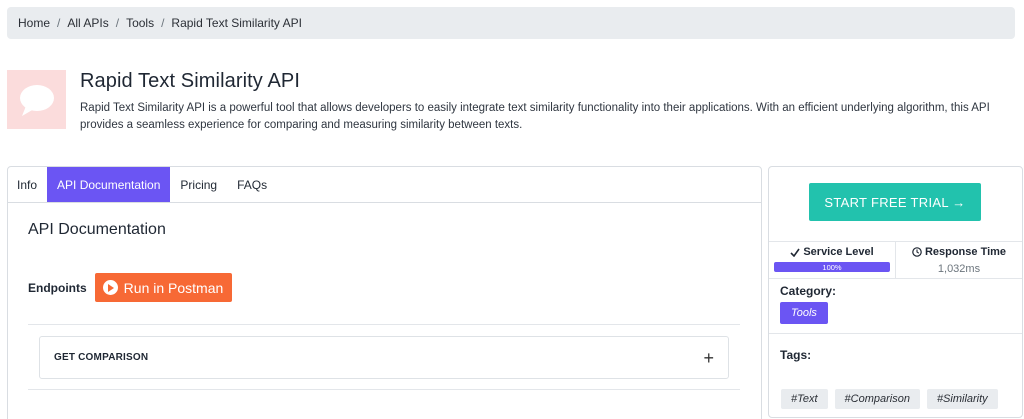  I want to click on speech-bubble-icon, so click(36, 100).